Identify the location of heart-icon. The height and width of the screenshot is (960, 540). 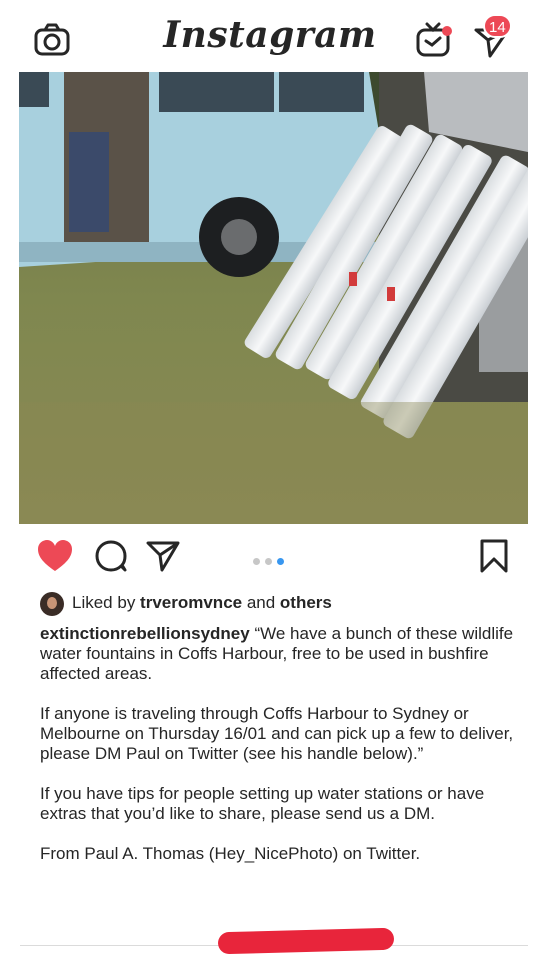
(55, 556).